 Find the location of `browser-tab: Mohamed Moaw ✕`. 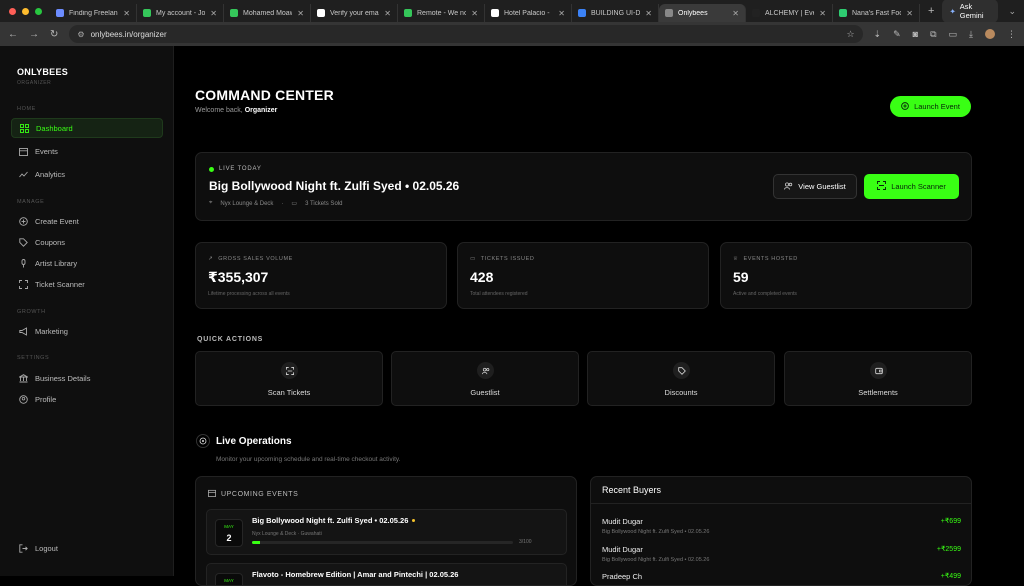

browser-tab: Mohamed Moaw ✕ is located at coordinates (267, 13).